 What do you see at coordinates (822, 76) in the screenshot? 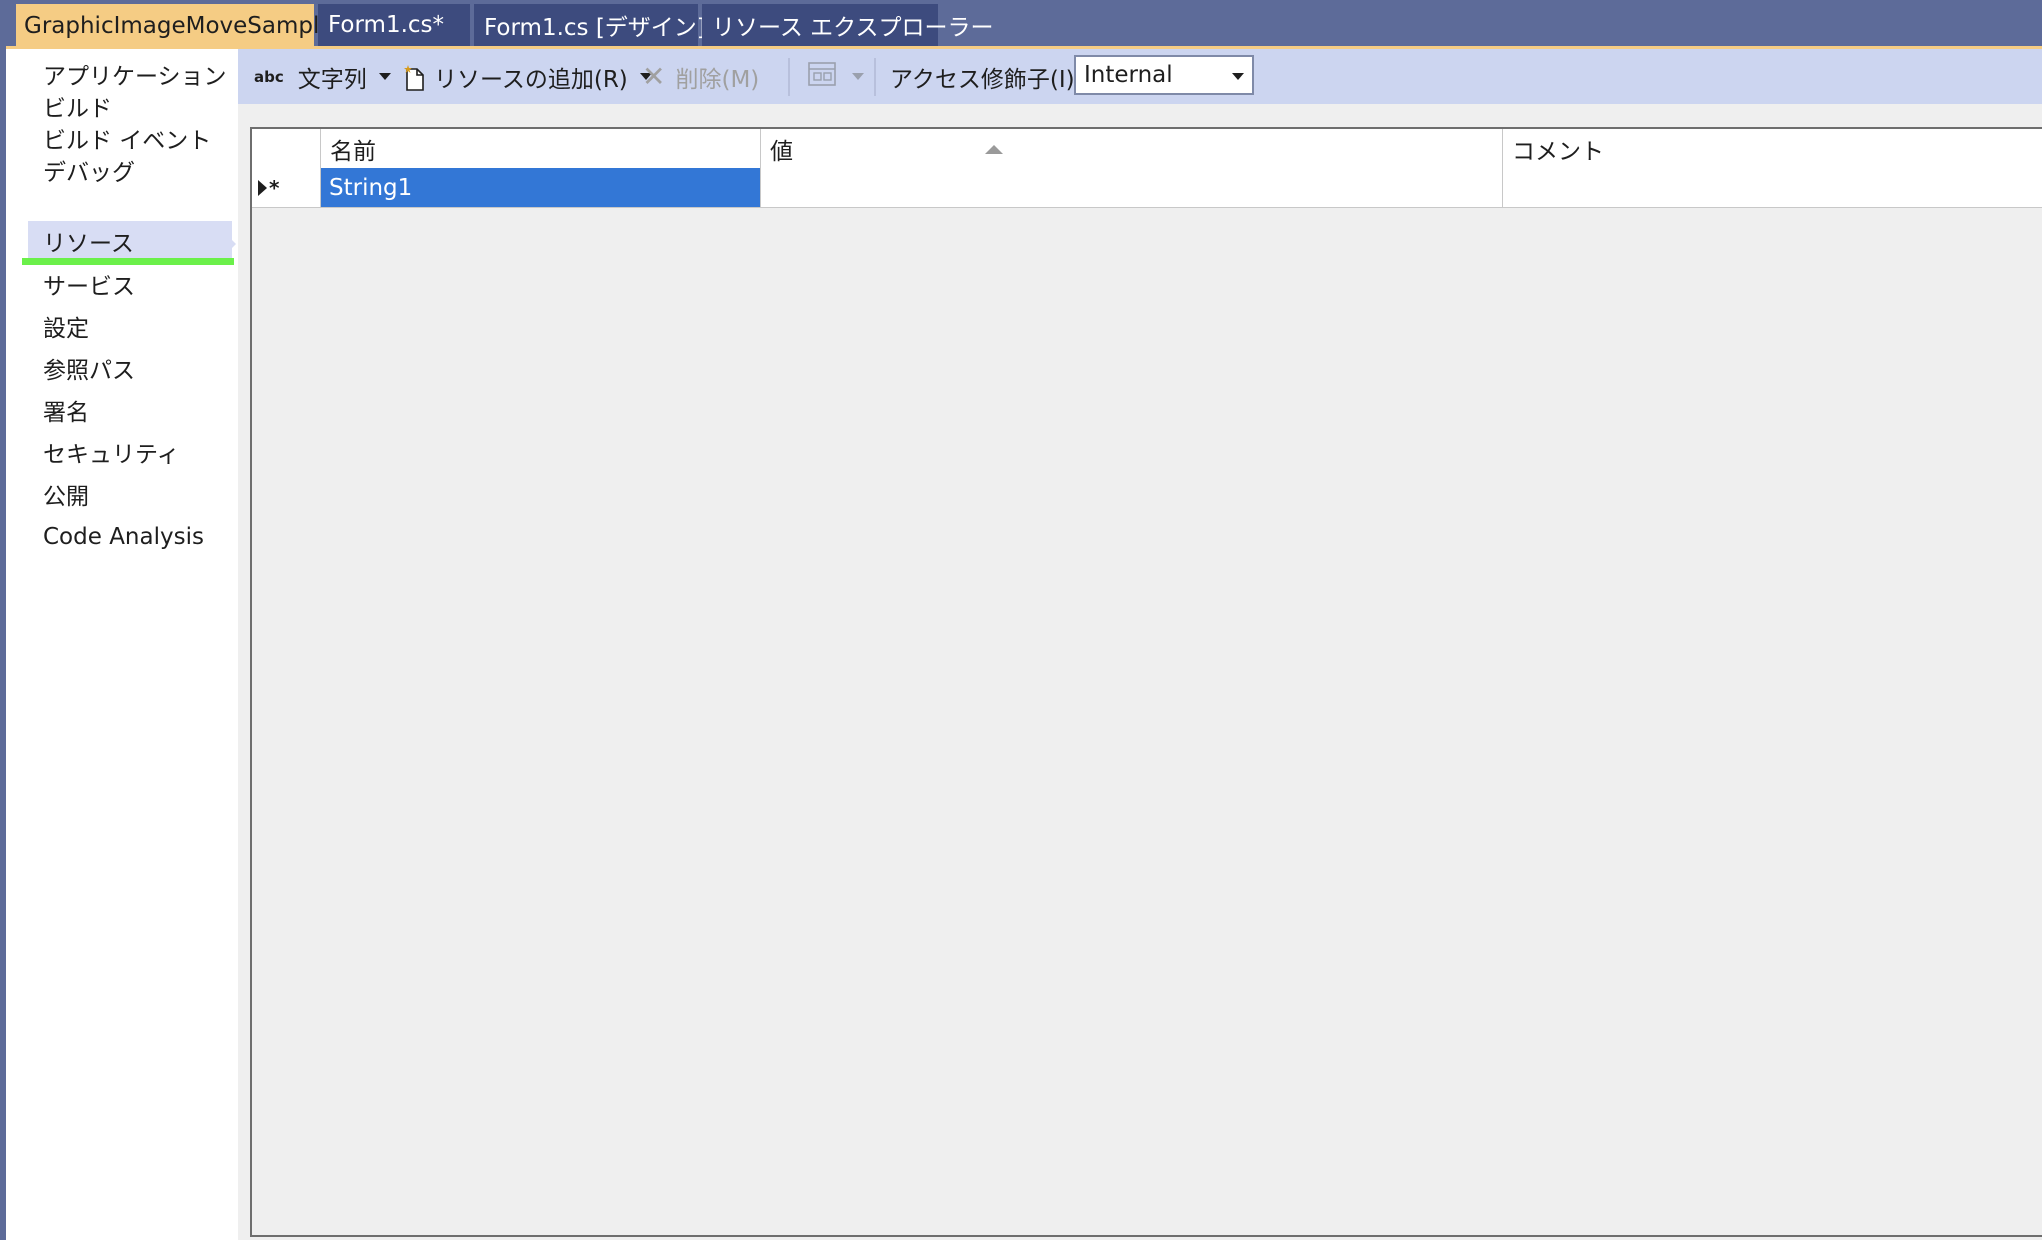
I see `view-layout-icon` at bounding box center [822, 76].